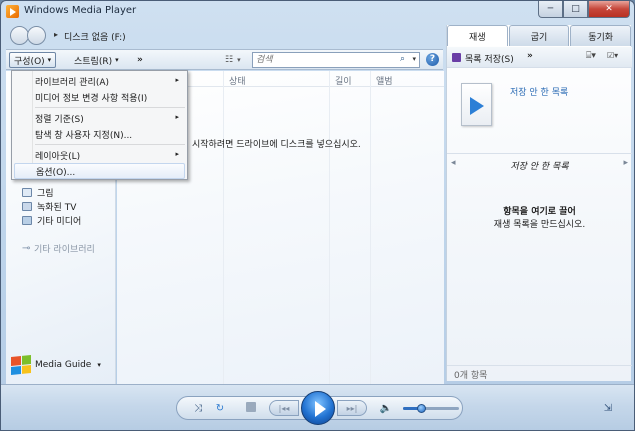  I want to click on nav-item-label: 녹화된 TV, so click(57, 208).